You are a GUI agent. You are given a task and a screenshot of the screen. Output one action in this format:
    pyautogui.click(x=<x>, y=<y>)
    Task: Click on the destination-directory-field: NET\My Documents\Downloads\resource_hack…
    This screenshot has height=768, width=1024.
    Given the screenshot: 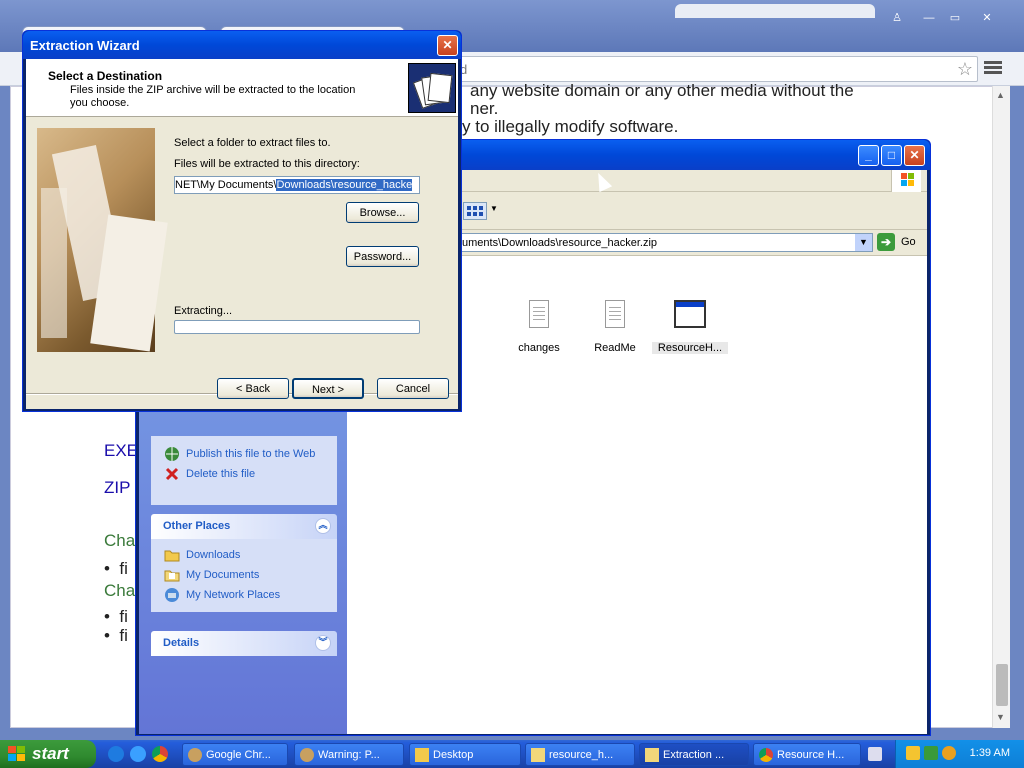 What is the action you would take?
    pyautogui.click(x=297, y=185)
    